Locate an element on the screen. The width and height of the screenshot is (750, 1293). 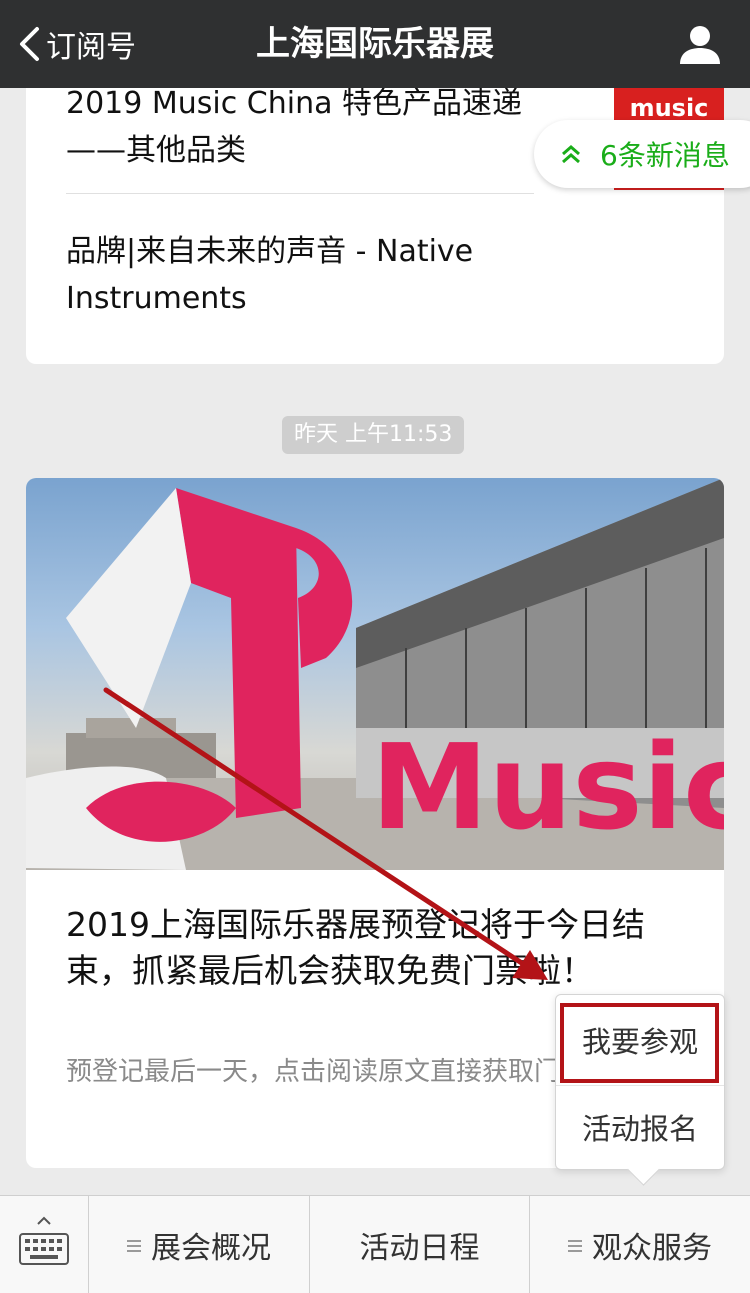
menu-tab-label: 展会概况 is located at coordinates (211, 1248).